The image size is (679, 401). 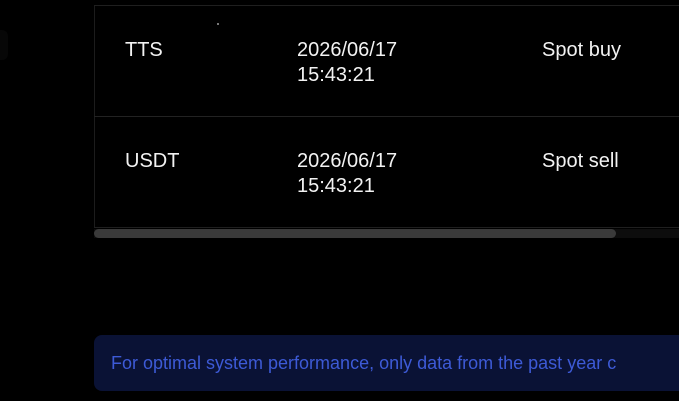 What do you see at coordinates (355, 233) in the screenshot?
I see `scrollbar-thumb` at bounding box center [355, 233].